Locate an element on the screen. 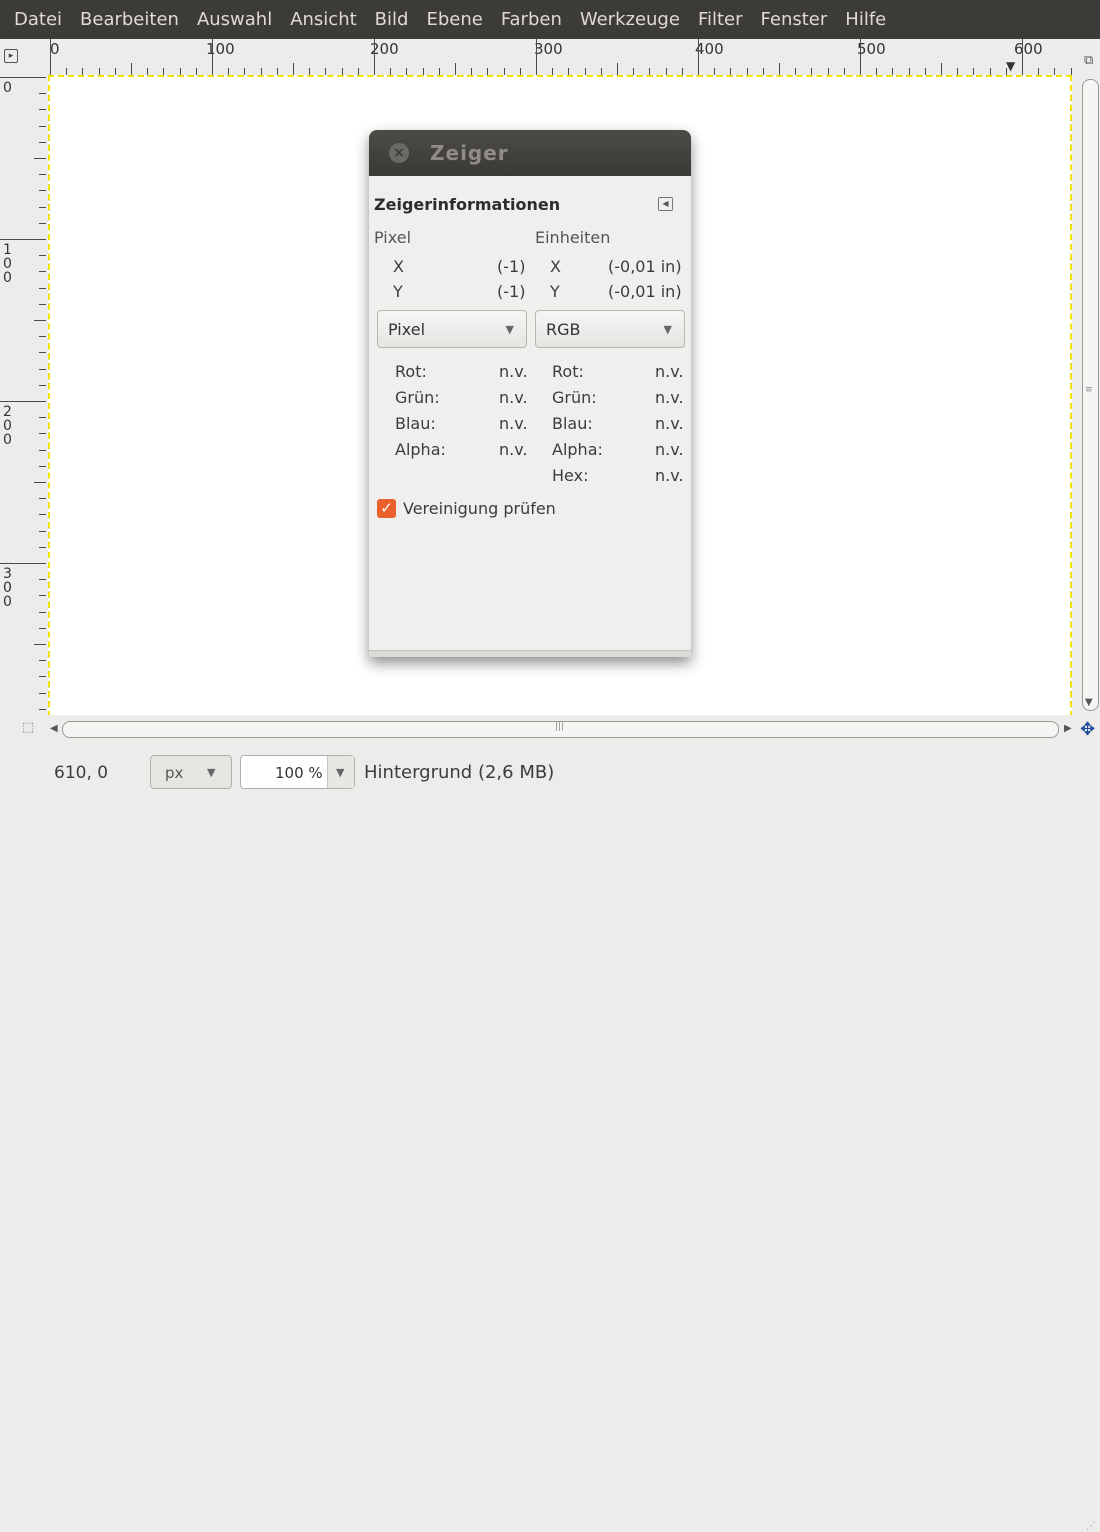  resize-grip-icon: ⋰ is located at coordinates (1091, 1526).